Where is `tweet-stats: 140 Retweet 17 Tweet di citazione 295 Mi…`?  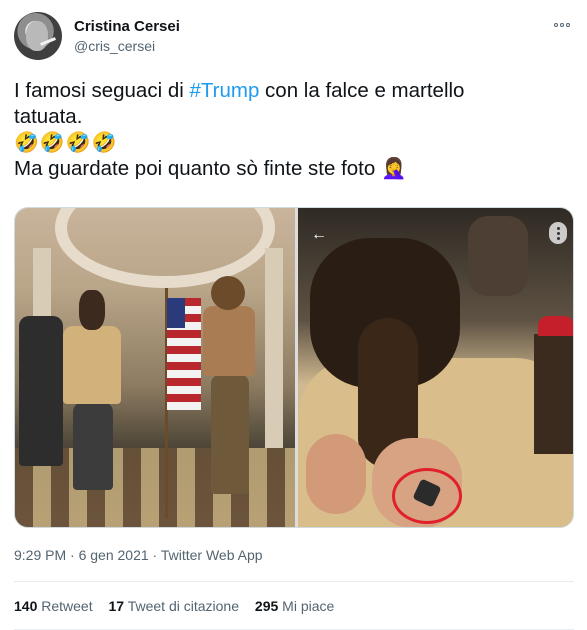 tweet-stats: 140 Retweet 17 Tweet di citazione 295 Mi… is located at coordinates (180, 606).